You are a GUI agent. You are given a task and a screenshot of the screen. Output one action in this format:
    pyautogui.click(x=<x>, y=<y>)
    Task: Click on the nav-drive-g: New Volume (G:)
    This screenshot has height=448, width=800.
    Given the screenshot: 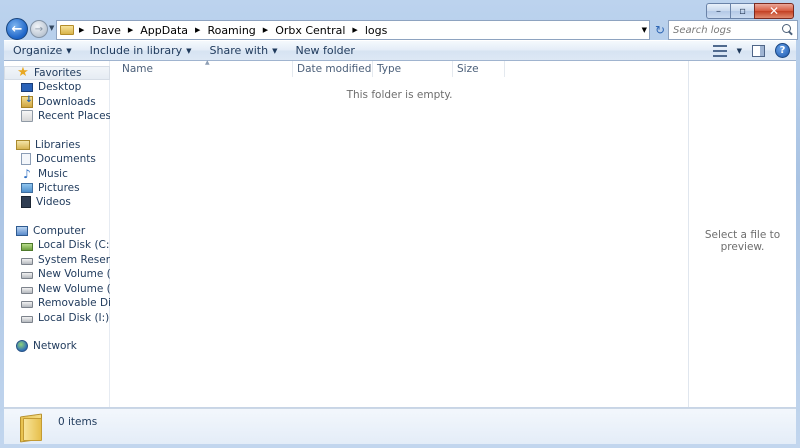 What is the action you would take?
    pyautogui.click(x=57, y=289)
    